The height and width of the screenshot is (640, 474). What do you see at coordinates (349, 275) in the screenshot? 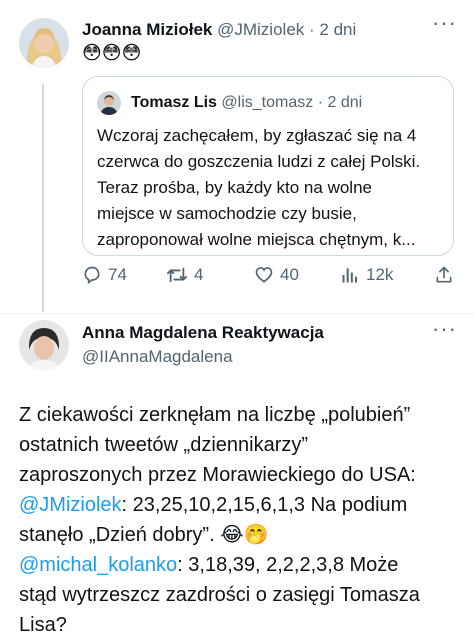
I see `views-icon` at bounding box center [349, 275].